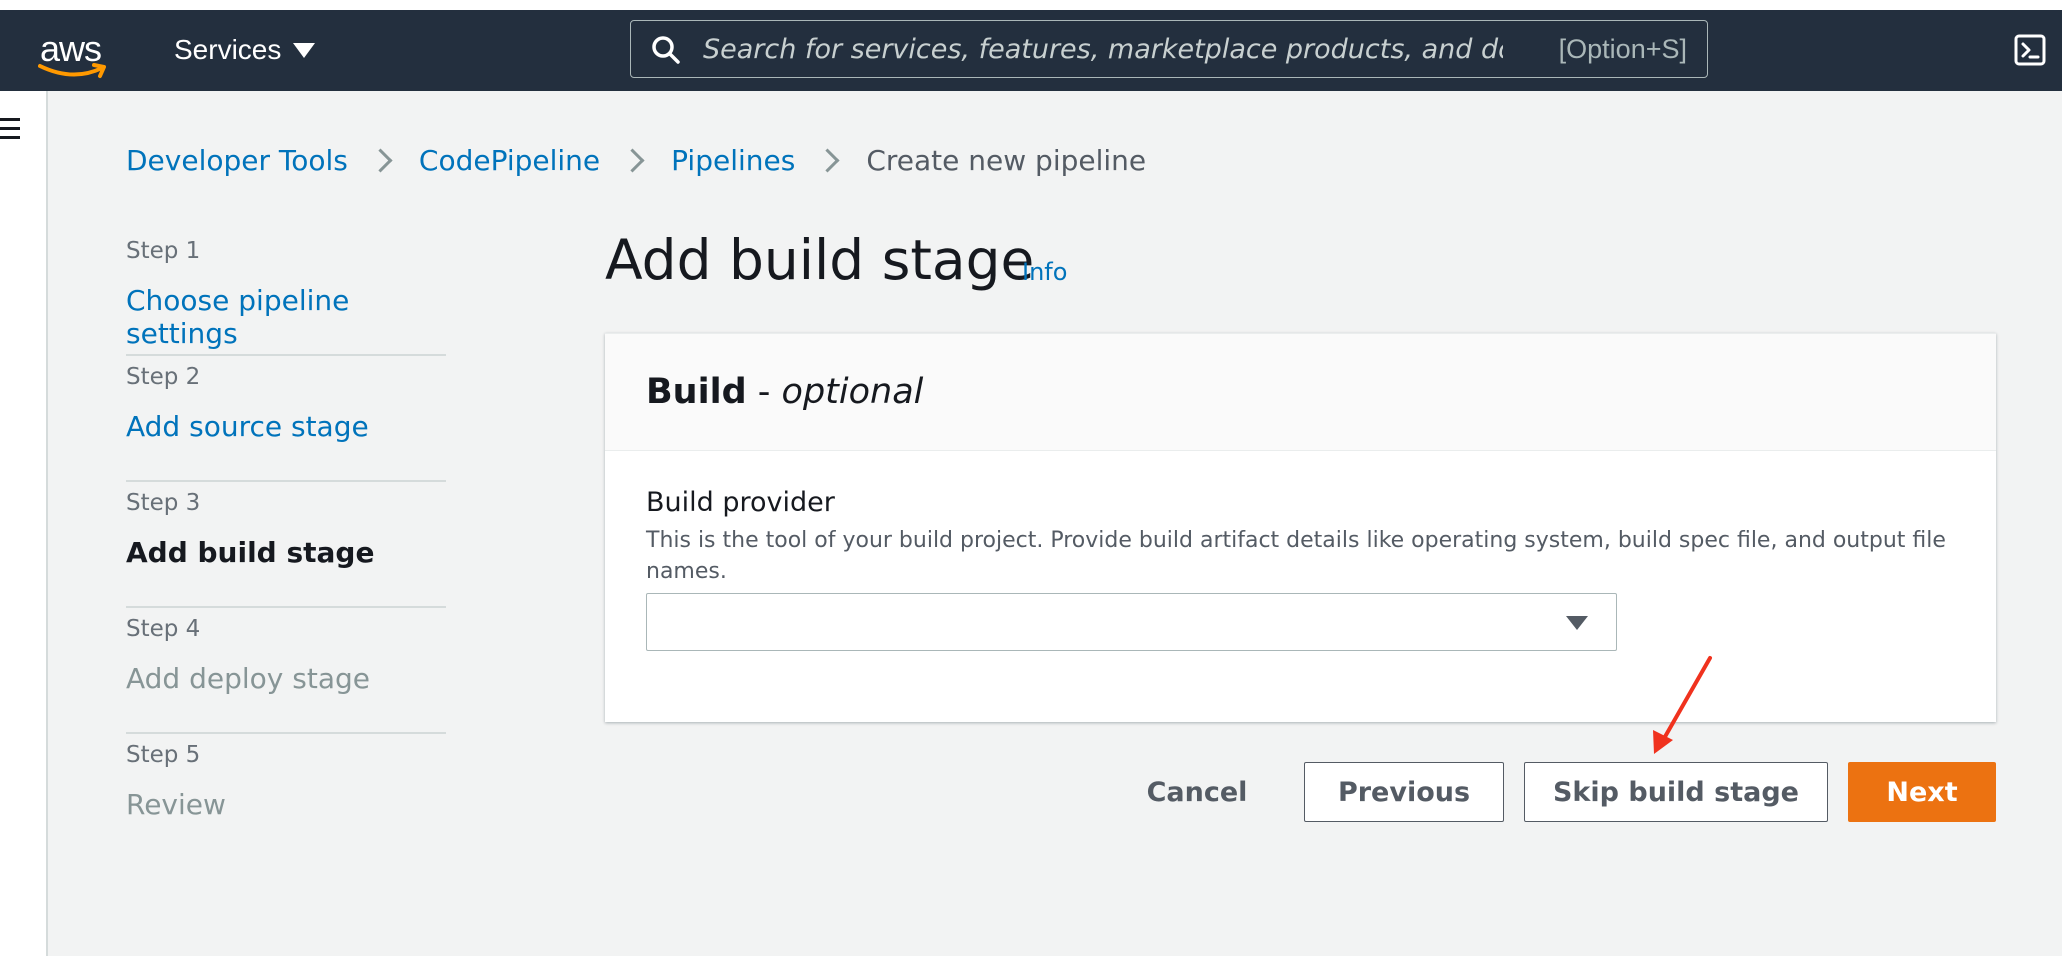 The height and width of the screenshot is (956, 2062). Describe the element at coordinates (1031, 5) in the screenshot. I see `top-strip` at that location.